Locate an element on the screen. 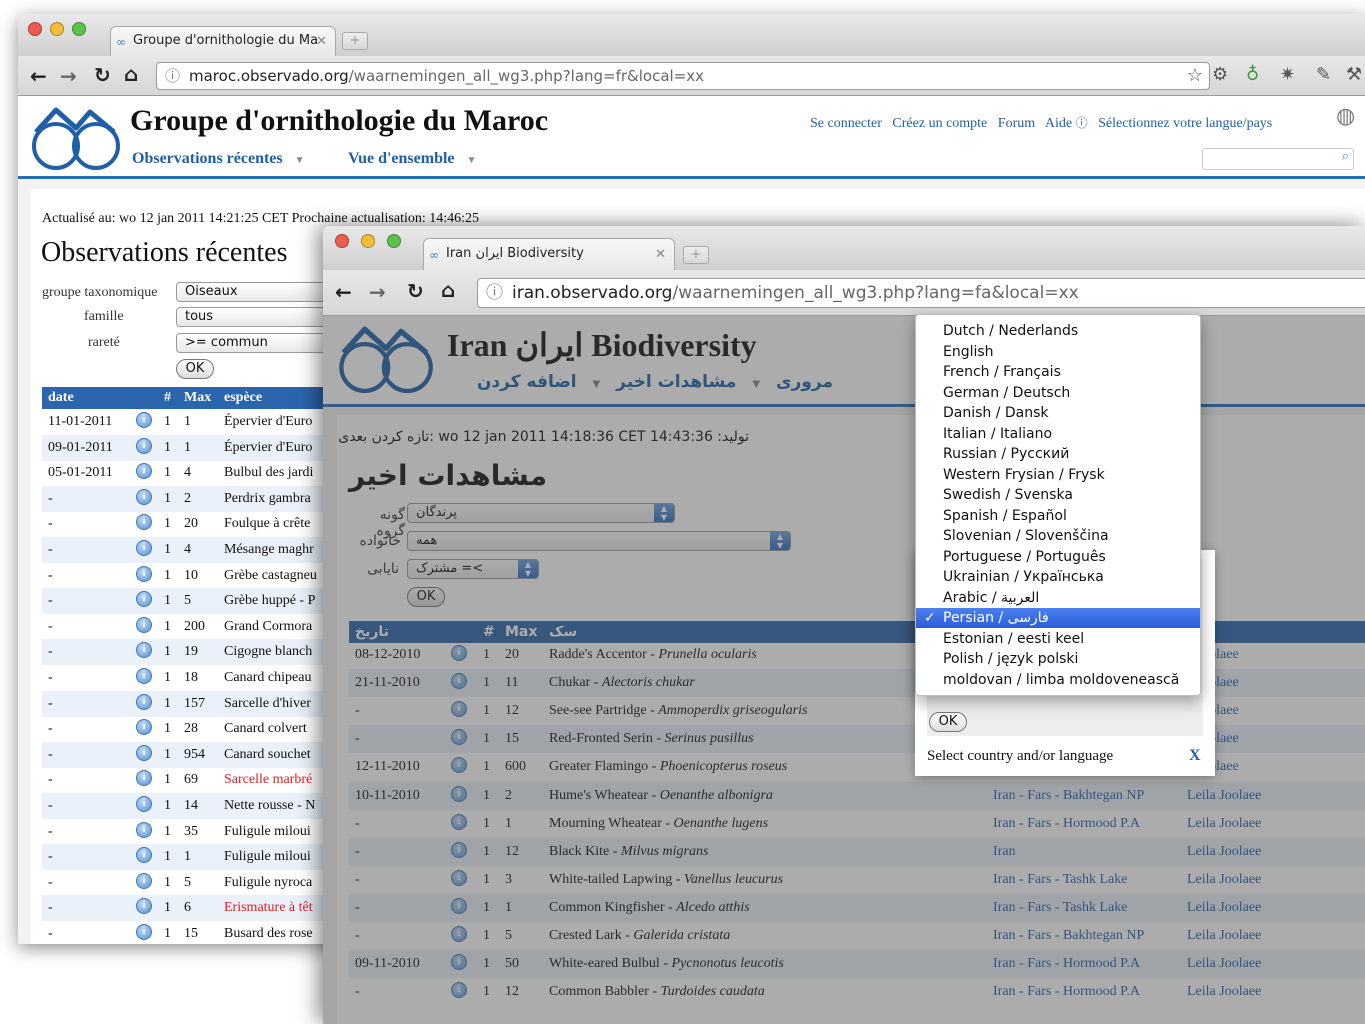 The height and width of the screenshot is (1024, 1365). language-option: Spanish / Español is located at coordinates (1058, 516).